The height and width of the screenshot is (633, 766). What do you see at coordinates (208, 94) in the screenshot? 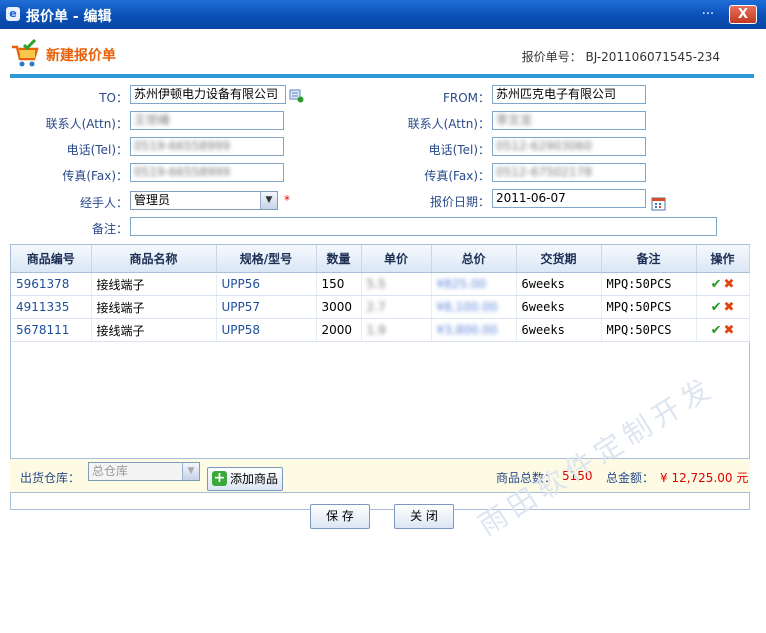
I see `to-field: 苏州伊顿电力设备有限公司` at bounding box center [208, 94].